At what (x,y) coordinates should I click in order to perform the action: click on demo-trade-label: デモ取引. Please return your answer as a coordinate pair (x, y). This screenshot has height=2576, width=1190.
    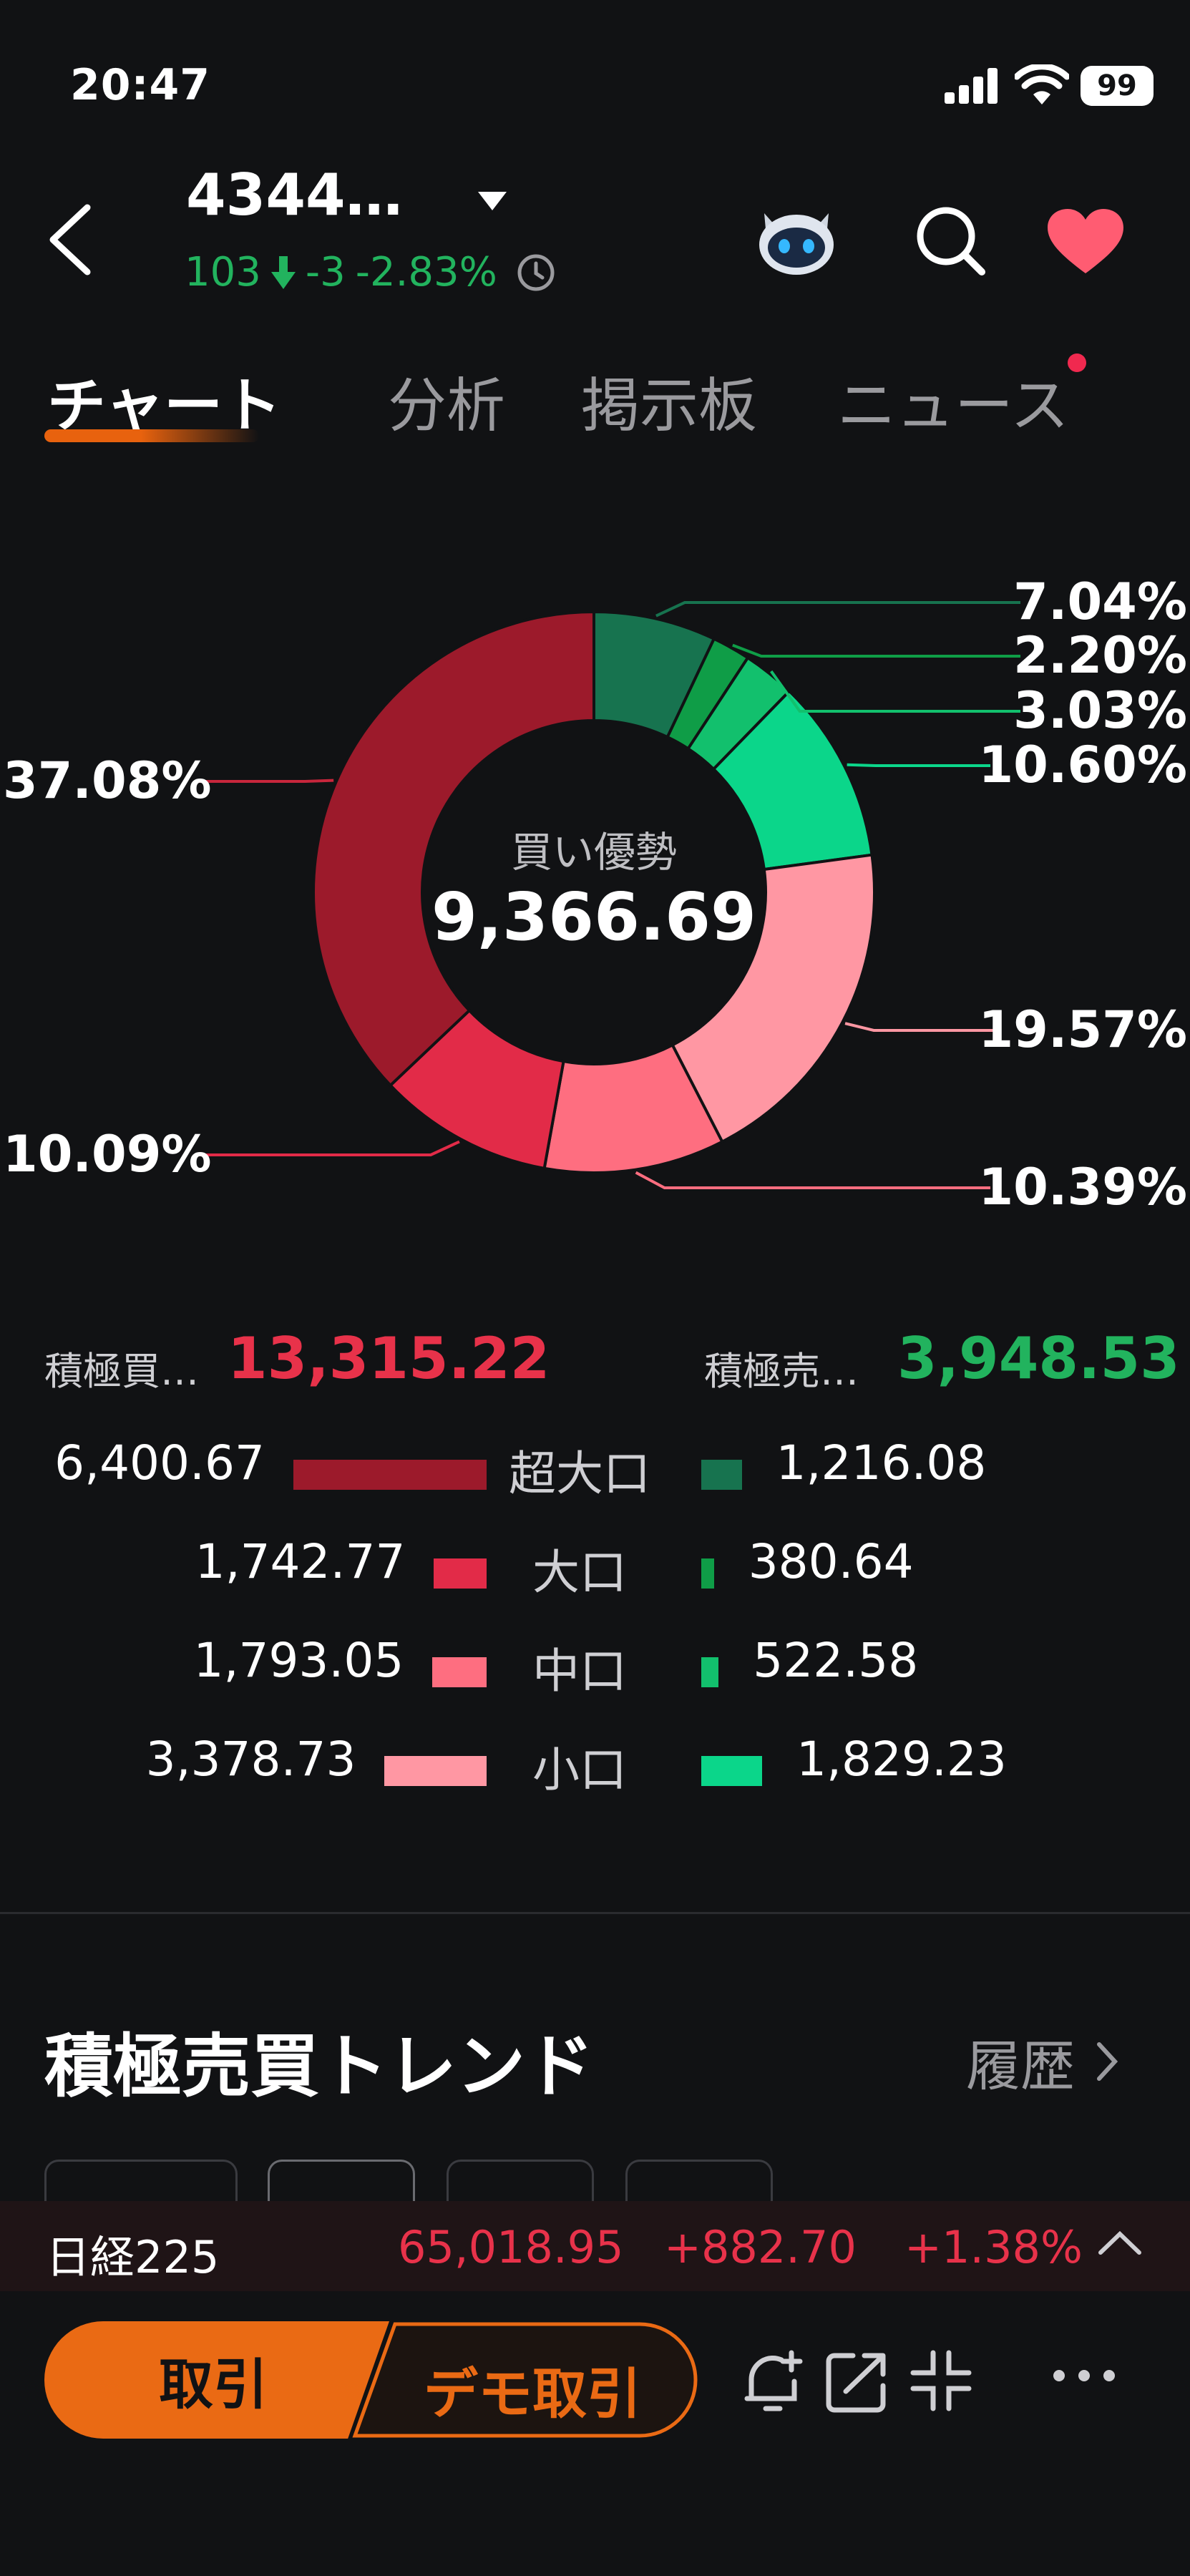
    Looking at the image, I should click on (532, 2394).